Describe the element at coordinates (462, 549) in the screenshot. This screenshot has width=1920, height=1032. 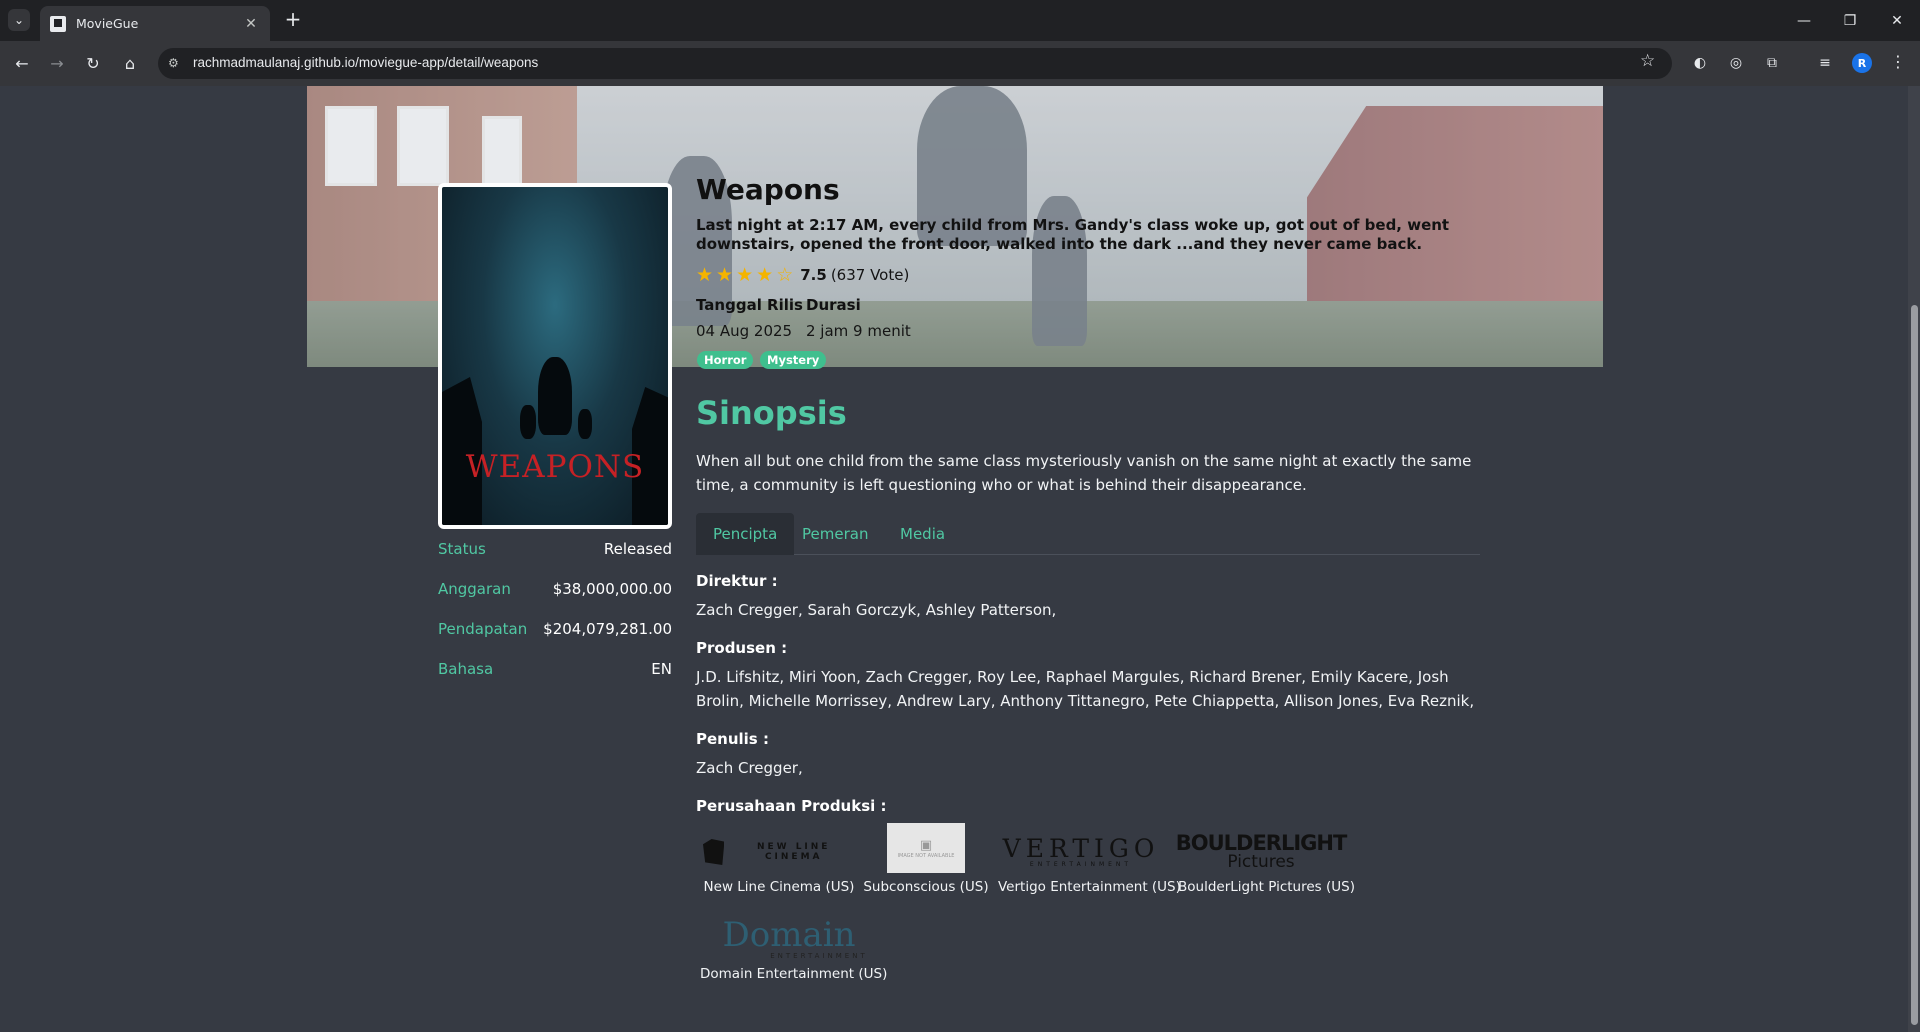
I see `fact-label: Status` at that location.